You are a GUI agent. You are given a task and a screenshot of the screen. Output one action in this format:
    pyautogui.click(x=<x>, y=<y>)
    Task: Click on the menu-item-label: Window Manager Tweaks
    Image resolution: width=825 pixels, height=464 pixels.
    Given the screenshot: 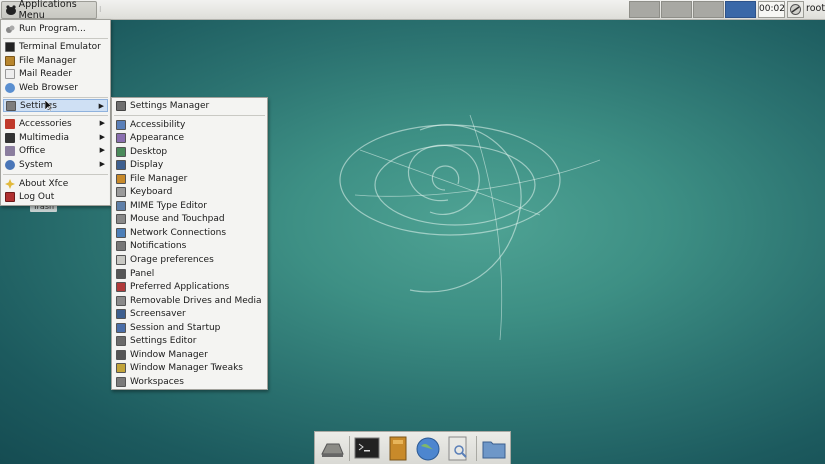 What is the action you would take?
    pyautogui.click(x=186, y=368)
    